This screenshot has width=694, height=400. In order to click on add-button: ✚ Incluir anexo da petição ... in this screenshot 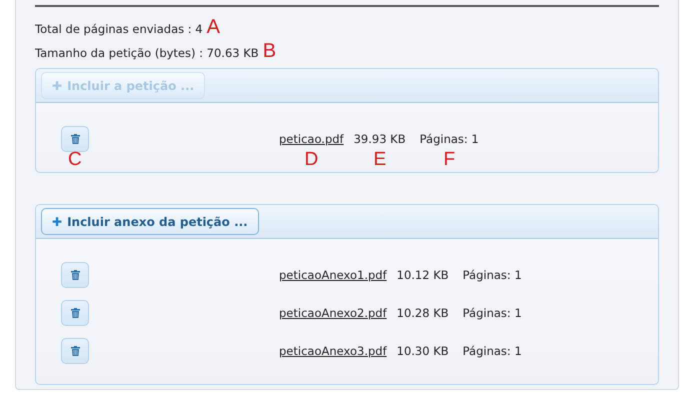, I will do `click(150, 221)`.